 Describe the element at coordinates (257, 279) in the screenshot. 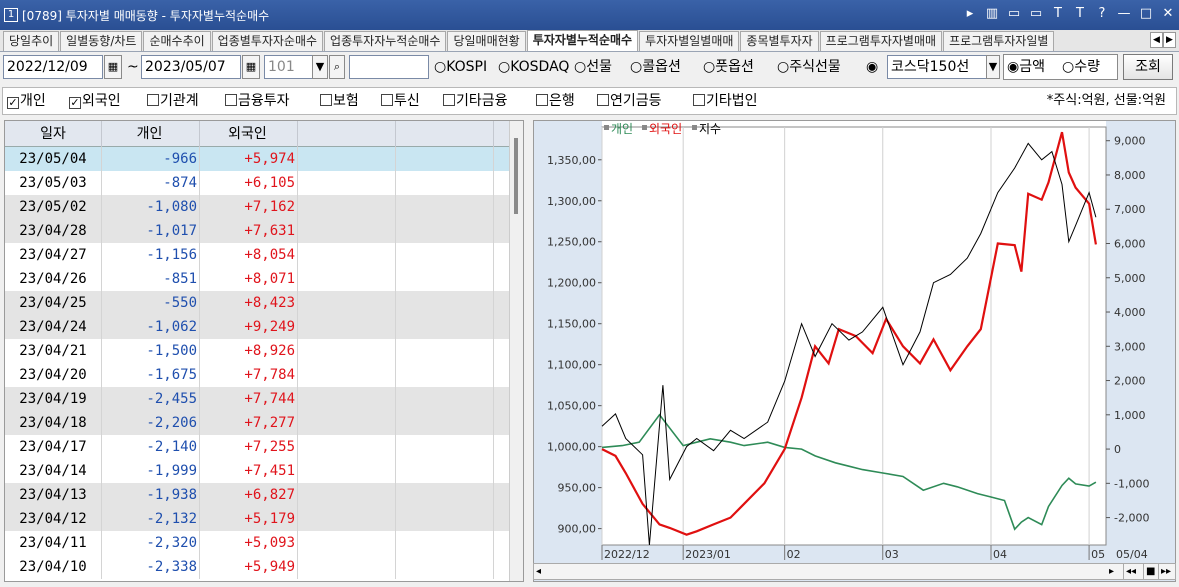

I see `table-row: 23/04/26 -851 +8,071` at that location.